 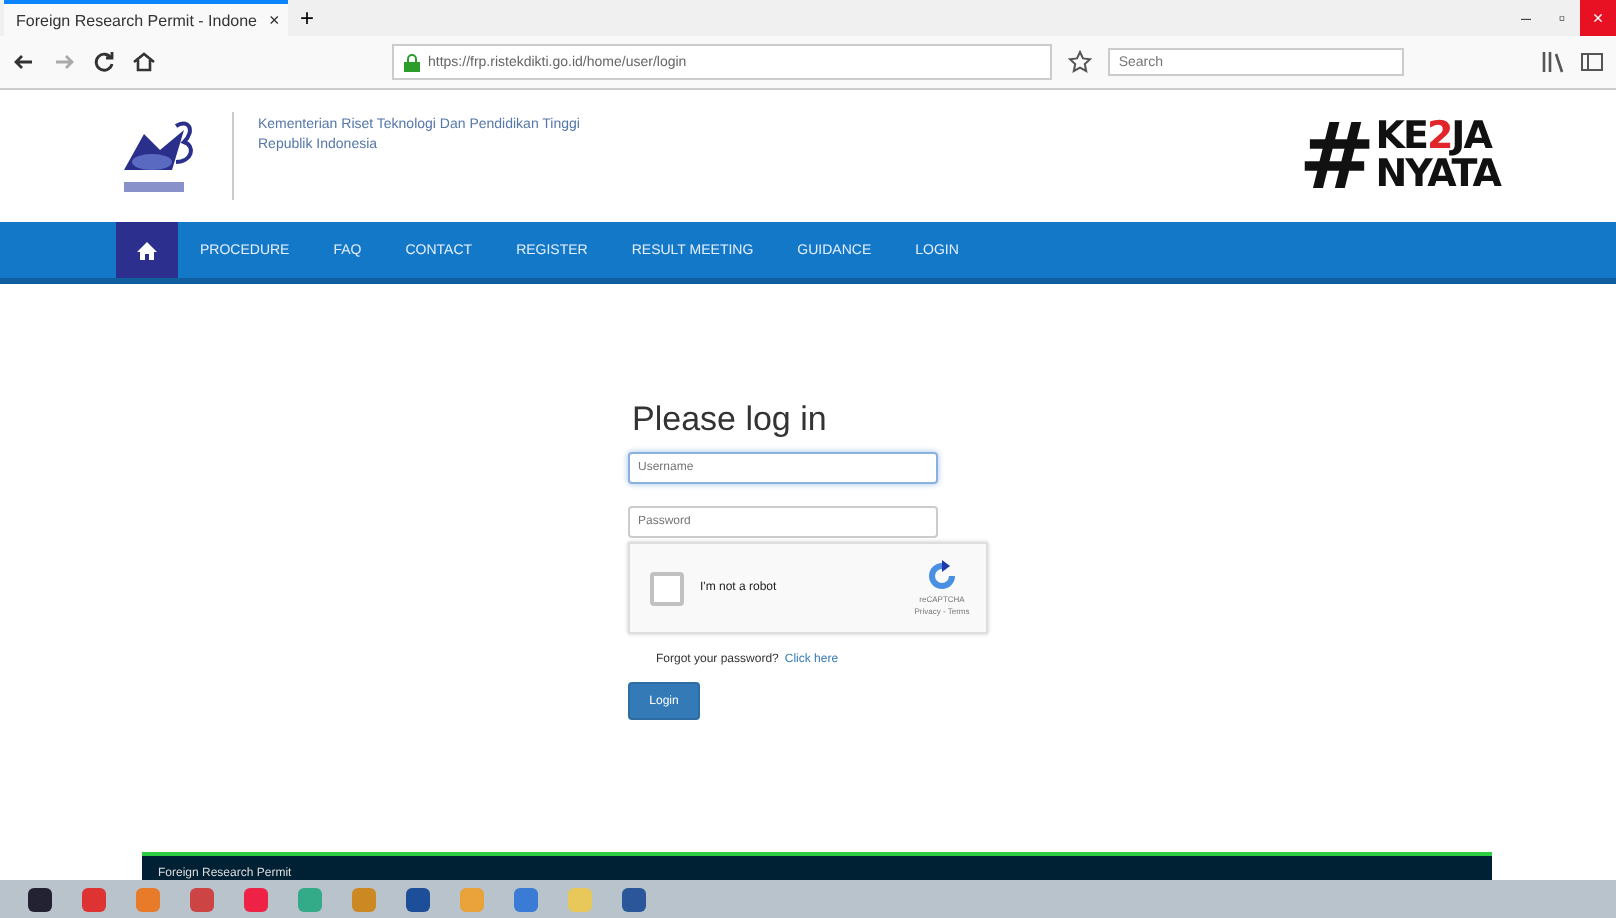 What do you see at coordinates (64, 62) in the screenshot?
I see `forward-icon` at bounding box center [64, 62].